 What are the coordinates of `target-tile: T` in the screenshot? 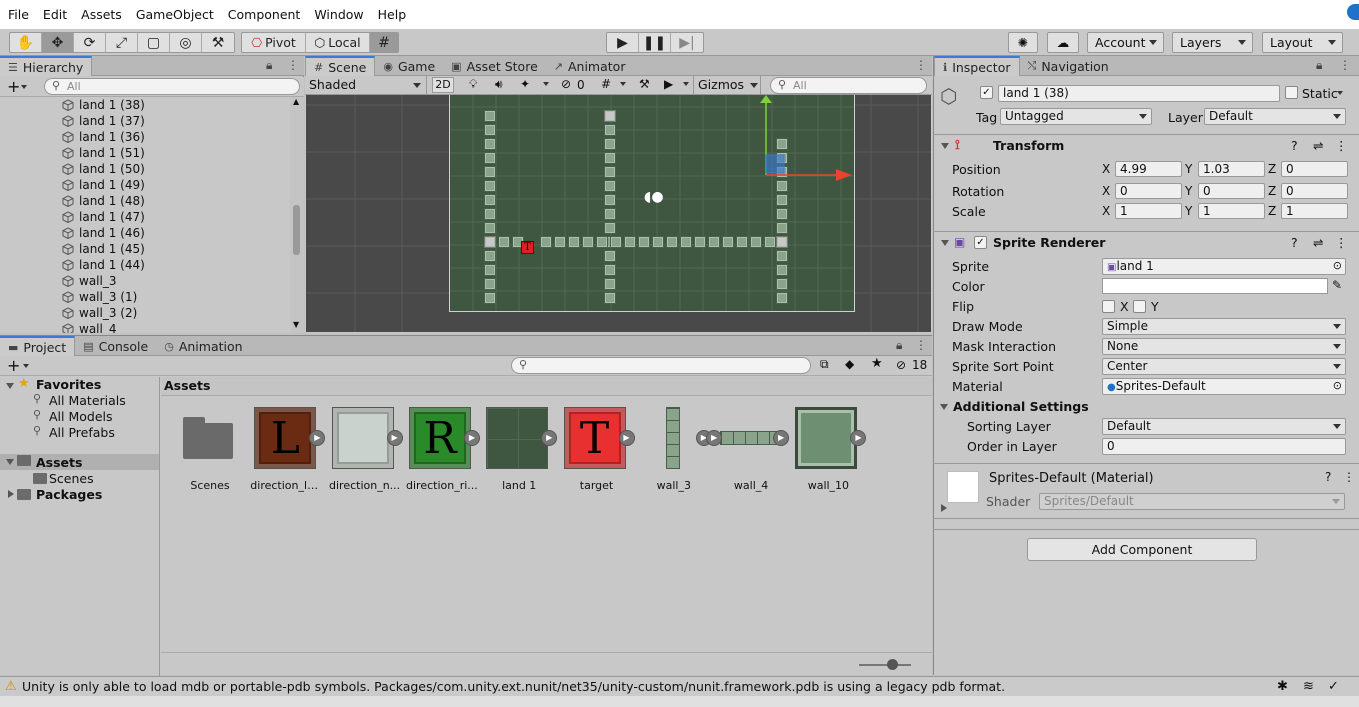 It's located at (527, 247).